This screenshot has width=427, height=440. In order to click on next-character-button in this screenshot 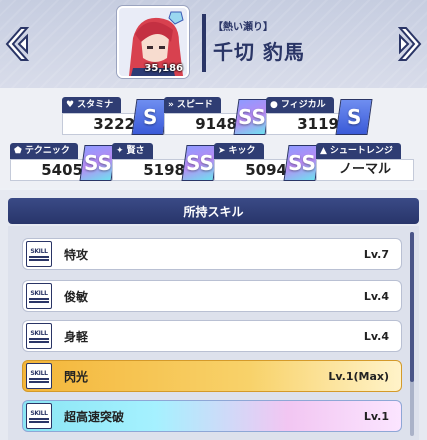, I will do `click(410, 44)`.